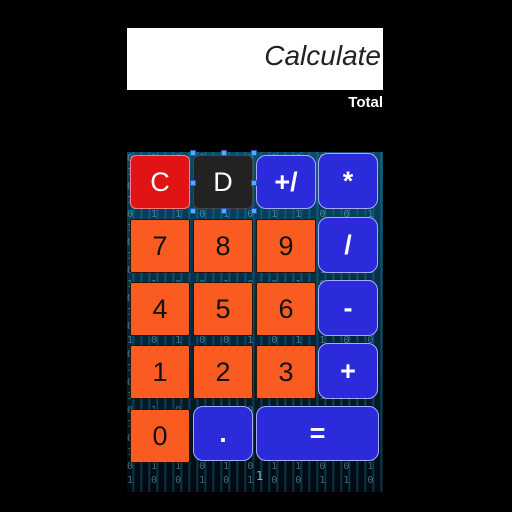 The height and width of the screenshot is (512, 512). I want to click on clear-button: C, so click(160, 182).